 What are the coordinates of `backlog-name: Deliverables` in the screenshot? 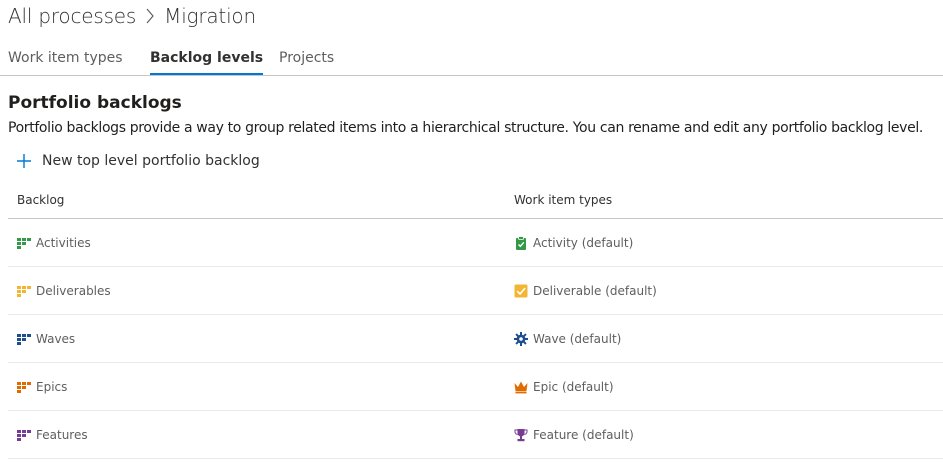 It's located at (73, 291).